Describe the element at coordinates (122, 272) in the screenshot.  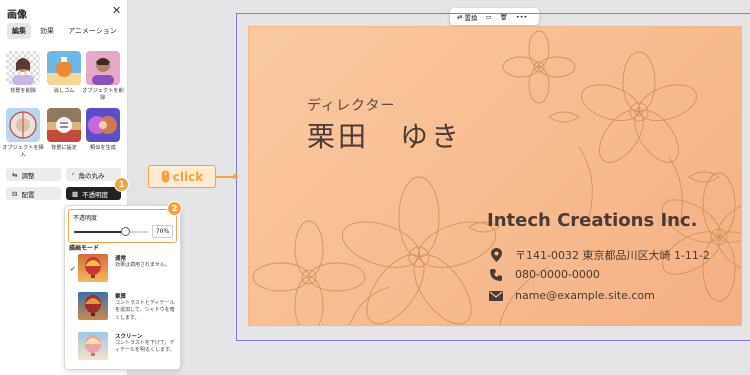
I see `blend-mode-normal: ✓ 通常 効果は適用されません。` at that location.